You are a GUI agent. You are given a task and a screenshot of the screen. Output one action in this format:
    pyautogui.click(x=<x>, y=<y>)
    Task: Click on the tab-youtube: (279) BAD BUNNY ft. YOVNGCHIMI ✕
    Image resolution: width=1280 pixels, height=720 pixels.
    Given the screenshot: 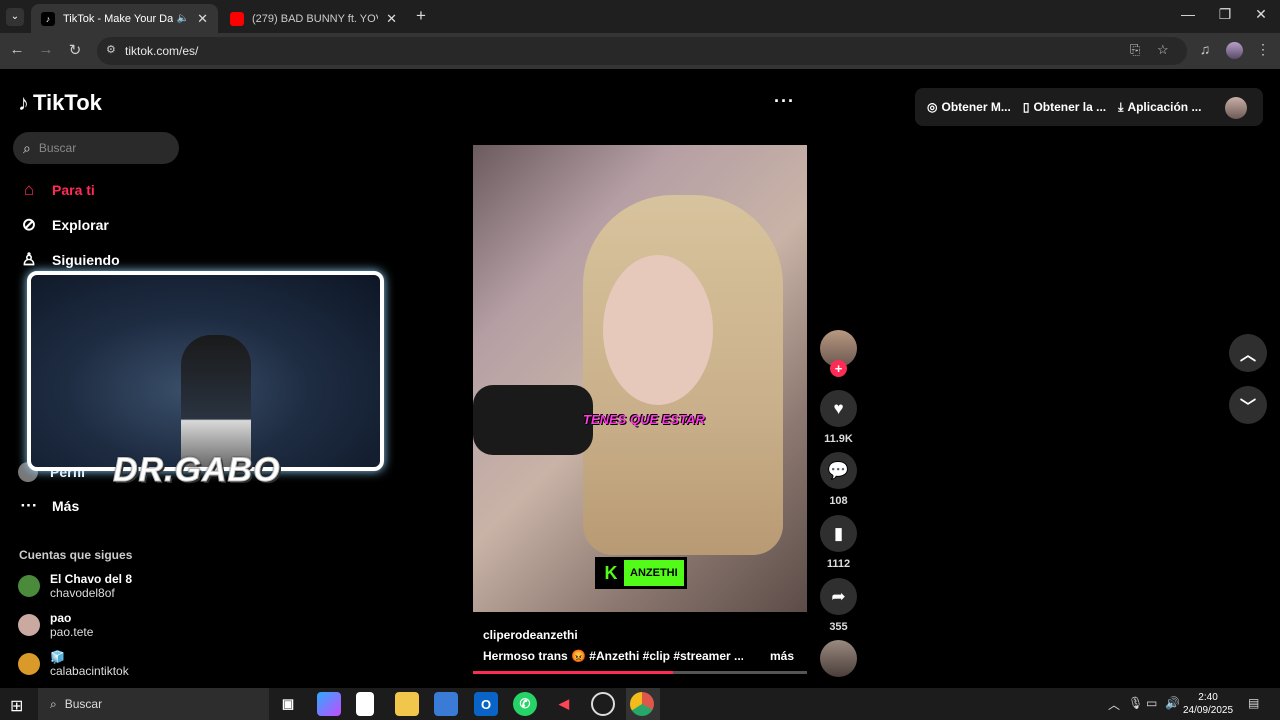 What is the action you would take?
    pyautogui.click(x=313, y=18)
    